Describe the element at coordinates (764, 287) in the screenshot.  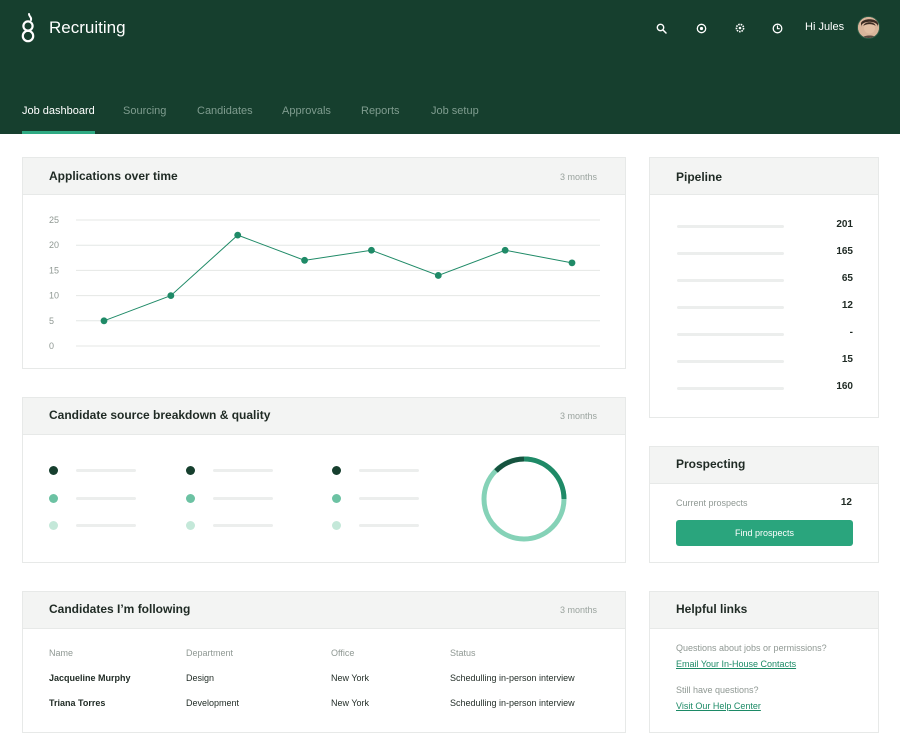
I see `pipeline-card: Pipeline 201 165 65 12 - 15 160` at that location.